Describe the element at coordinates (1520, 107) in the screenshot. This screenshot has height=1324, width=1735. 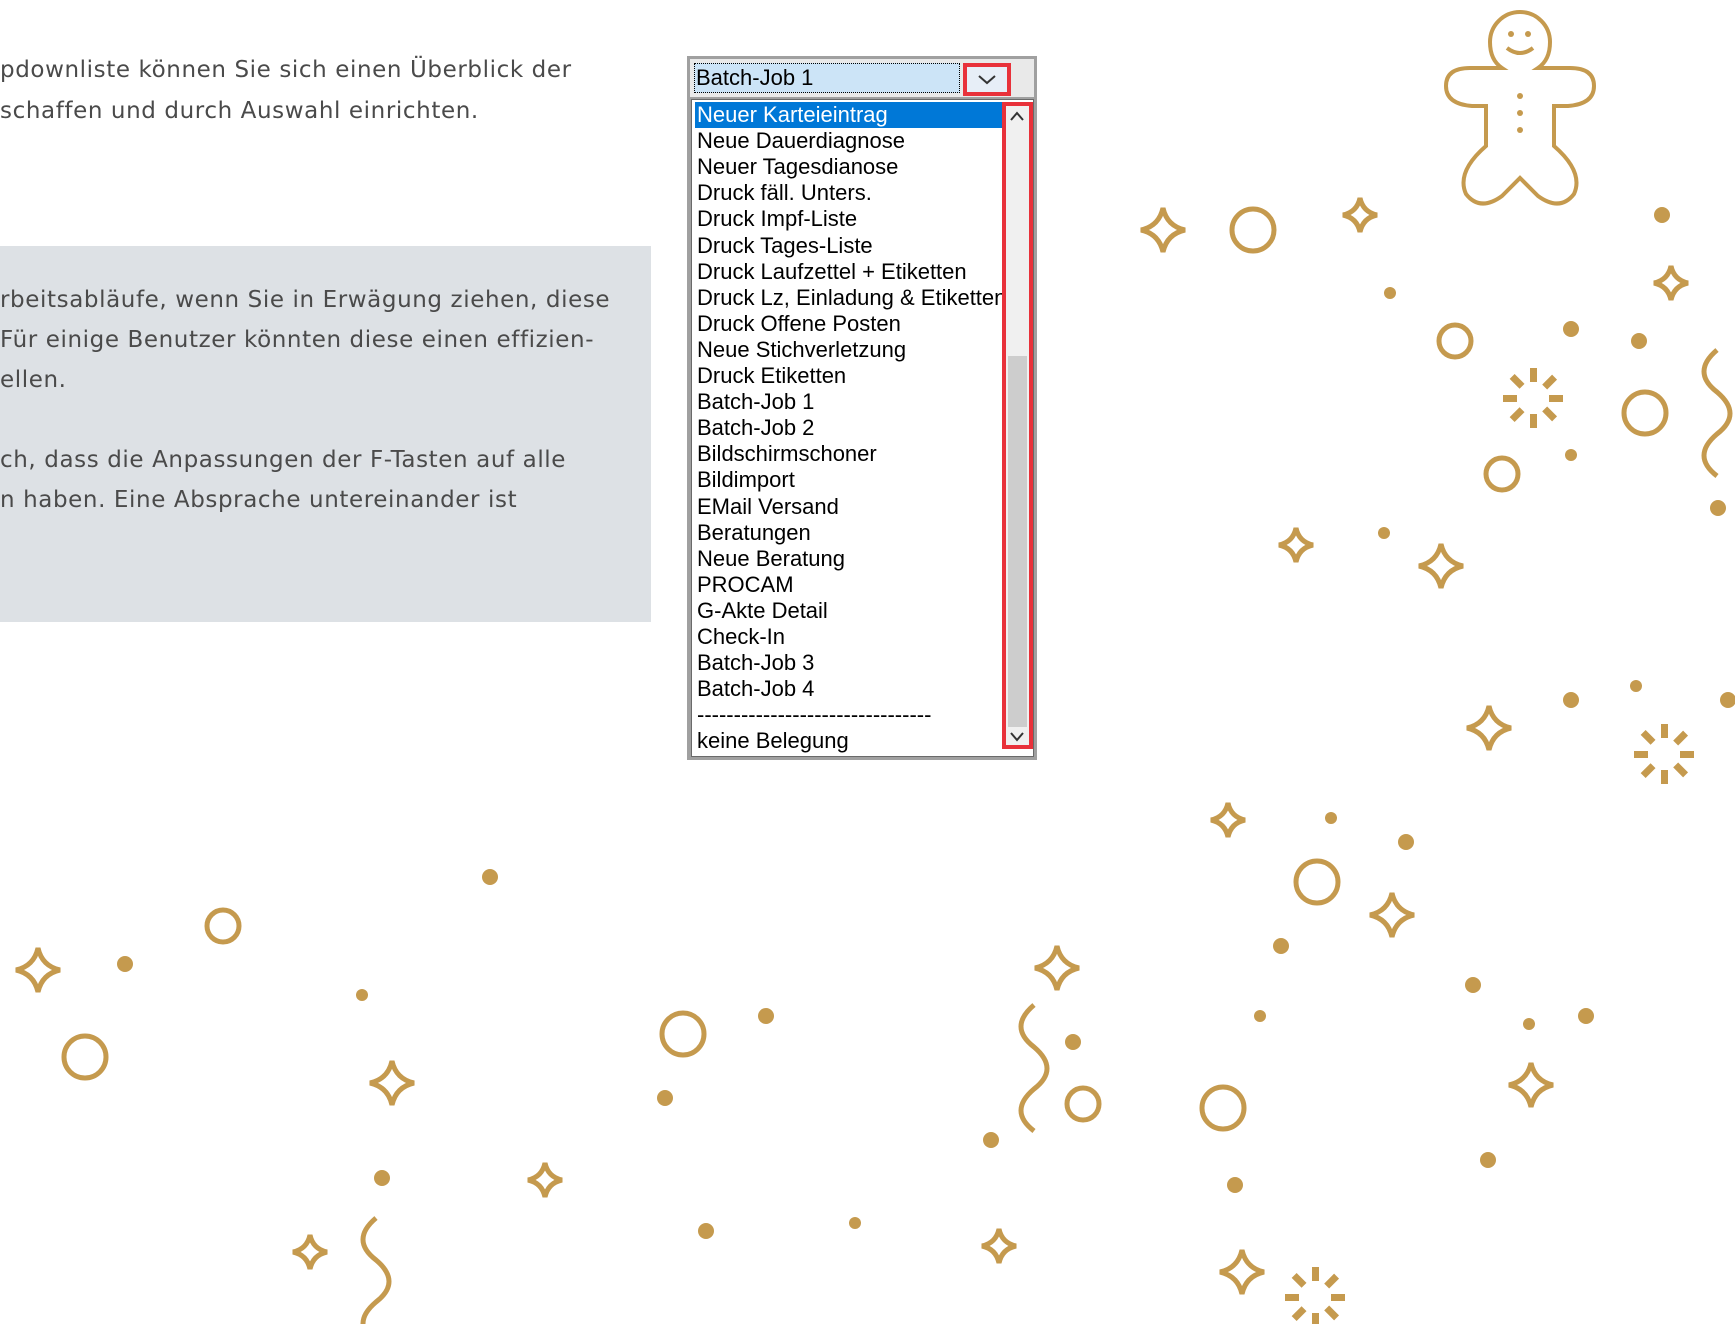
I see `gingerbread-icon` at that location.